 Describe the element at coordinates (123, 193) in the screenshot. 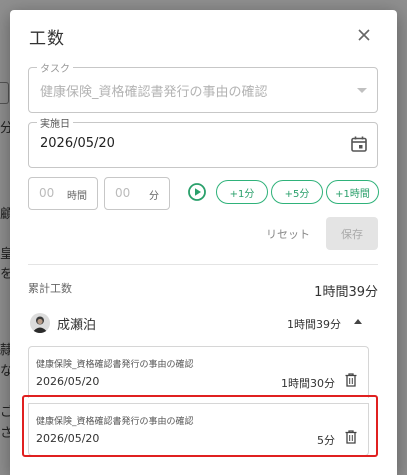

I see `minutes-placeholder: 00` at that location.